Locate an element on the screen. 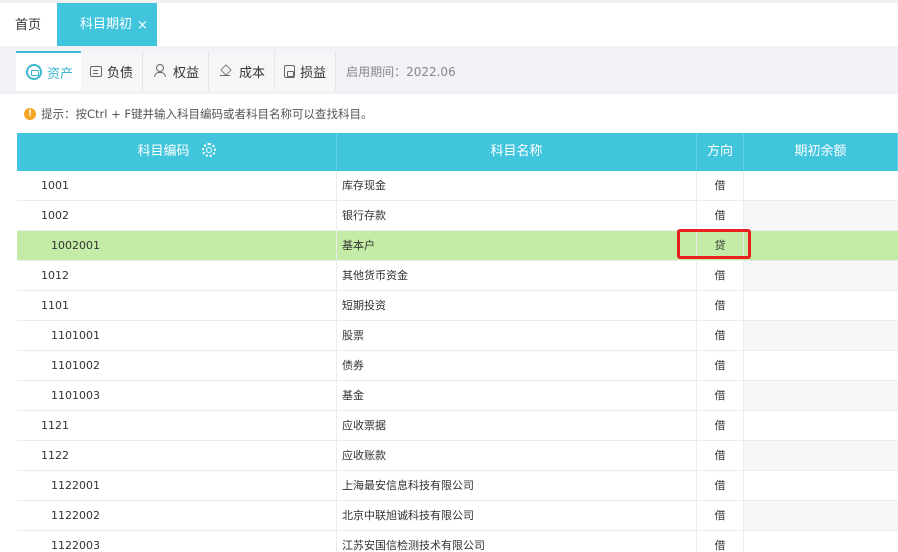 The width and height of the screenshot is (898, 552). table-row: 1002 银行存款借 is located at coordinates (457, 216).